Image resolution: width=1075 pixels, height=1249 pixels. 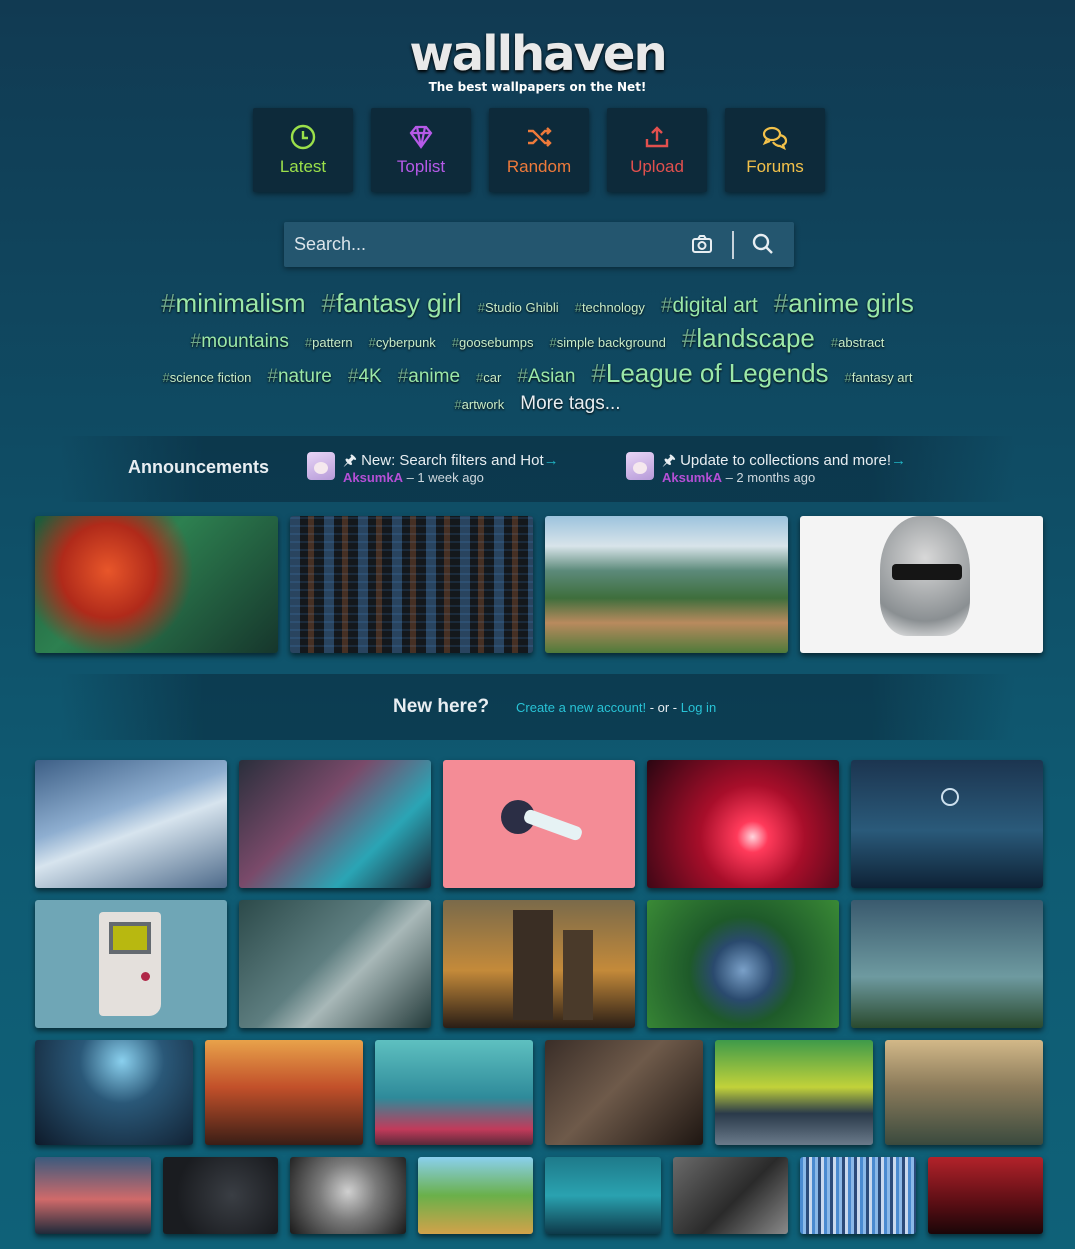 I want to click on camera-icon, so click(x=702, y=244).